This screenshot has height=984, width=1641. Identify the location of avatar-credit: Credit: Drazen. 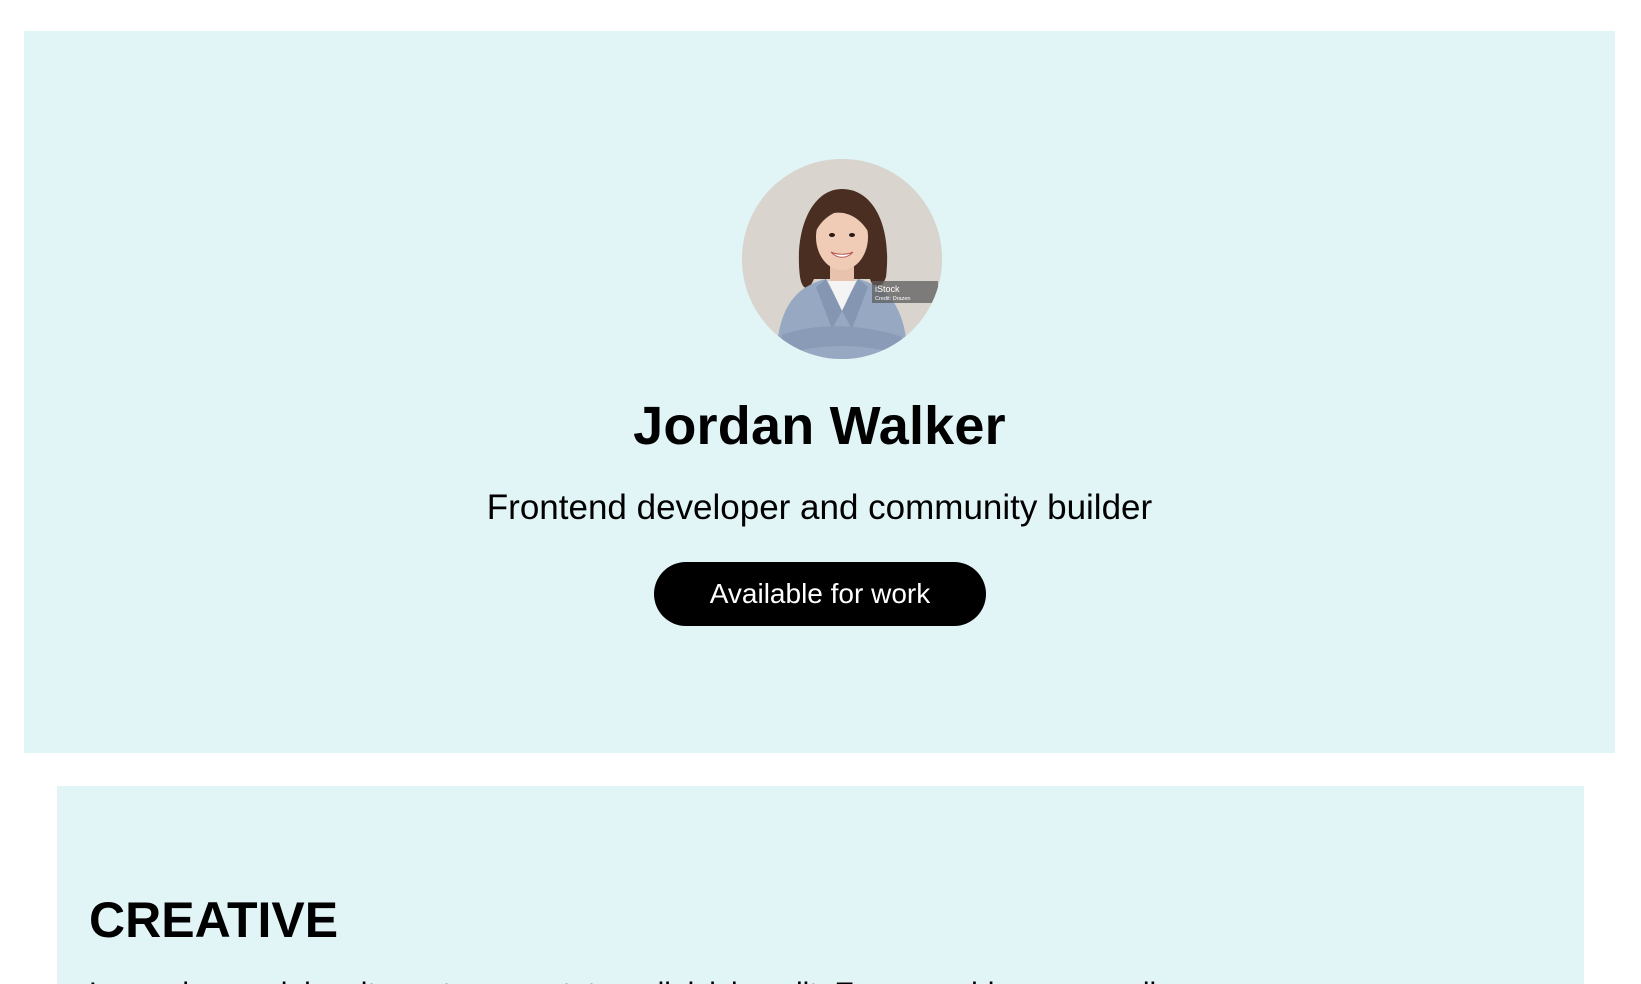
(892, 299).